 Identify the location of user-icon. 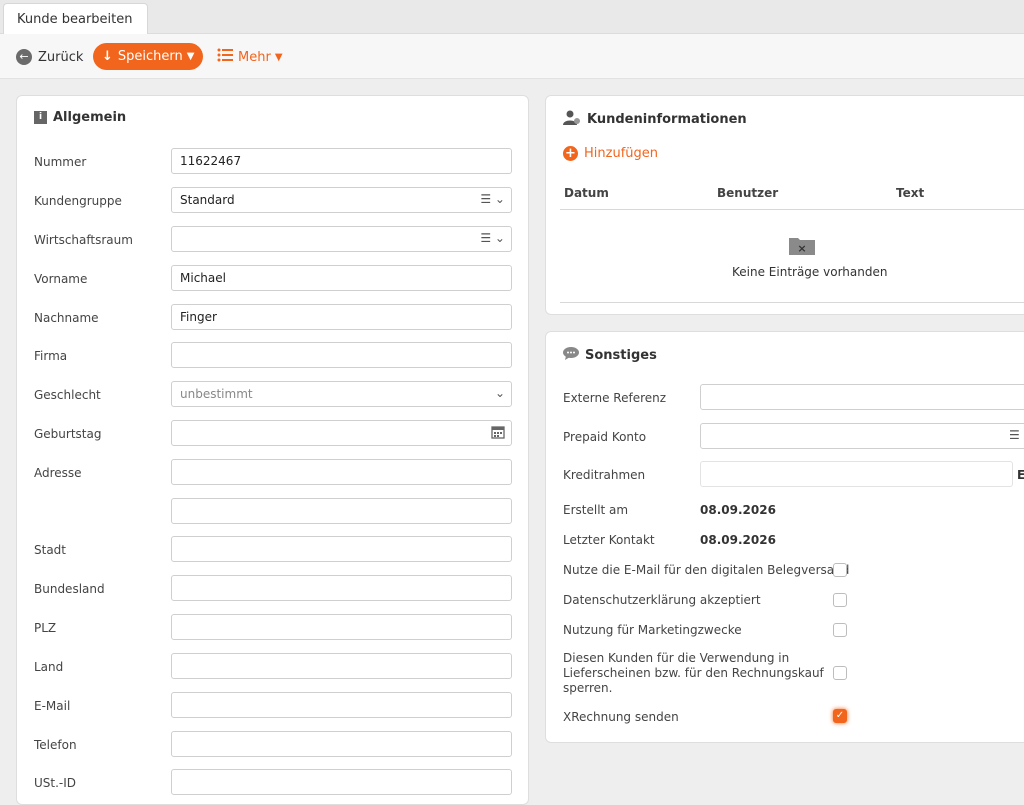
(572, 119).